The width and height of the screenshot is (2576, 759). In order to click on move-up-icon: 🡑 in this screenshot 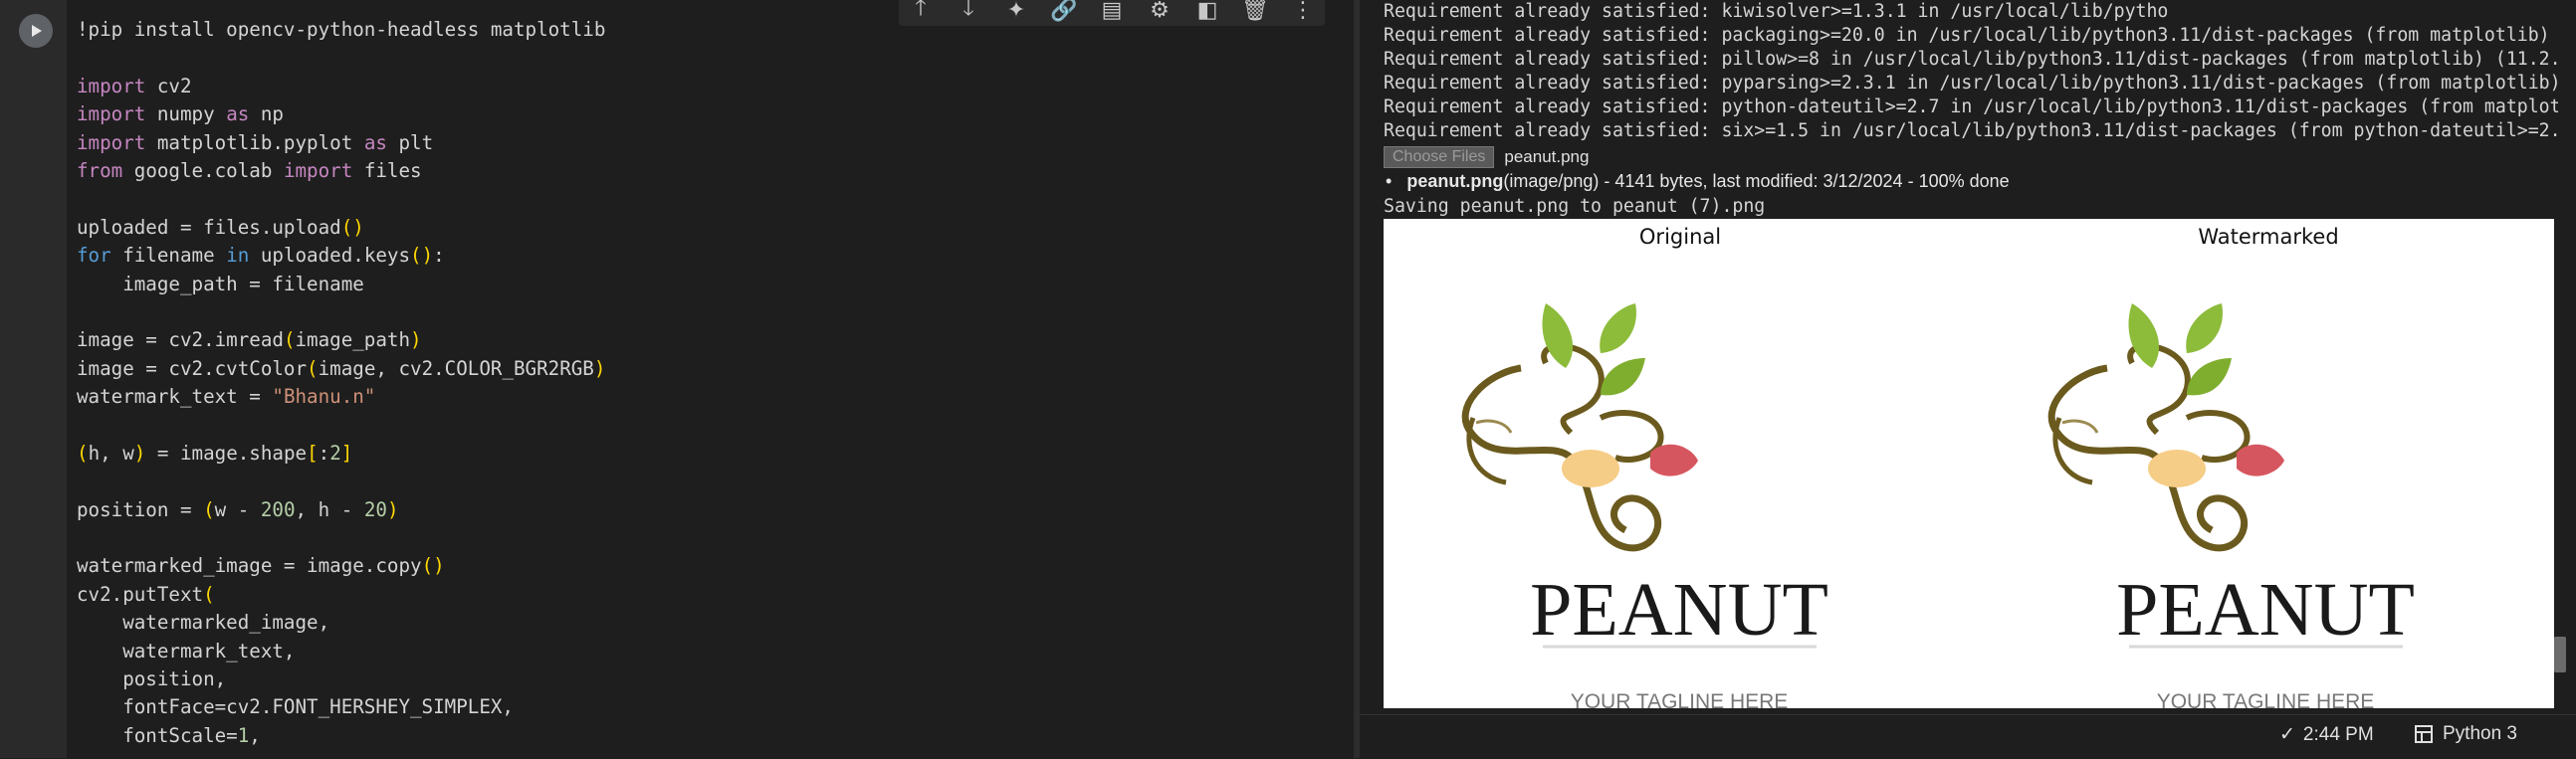, I will do `click(921, 12)`.